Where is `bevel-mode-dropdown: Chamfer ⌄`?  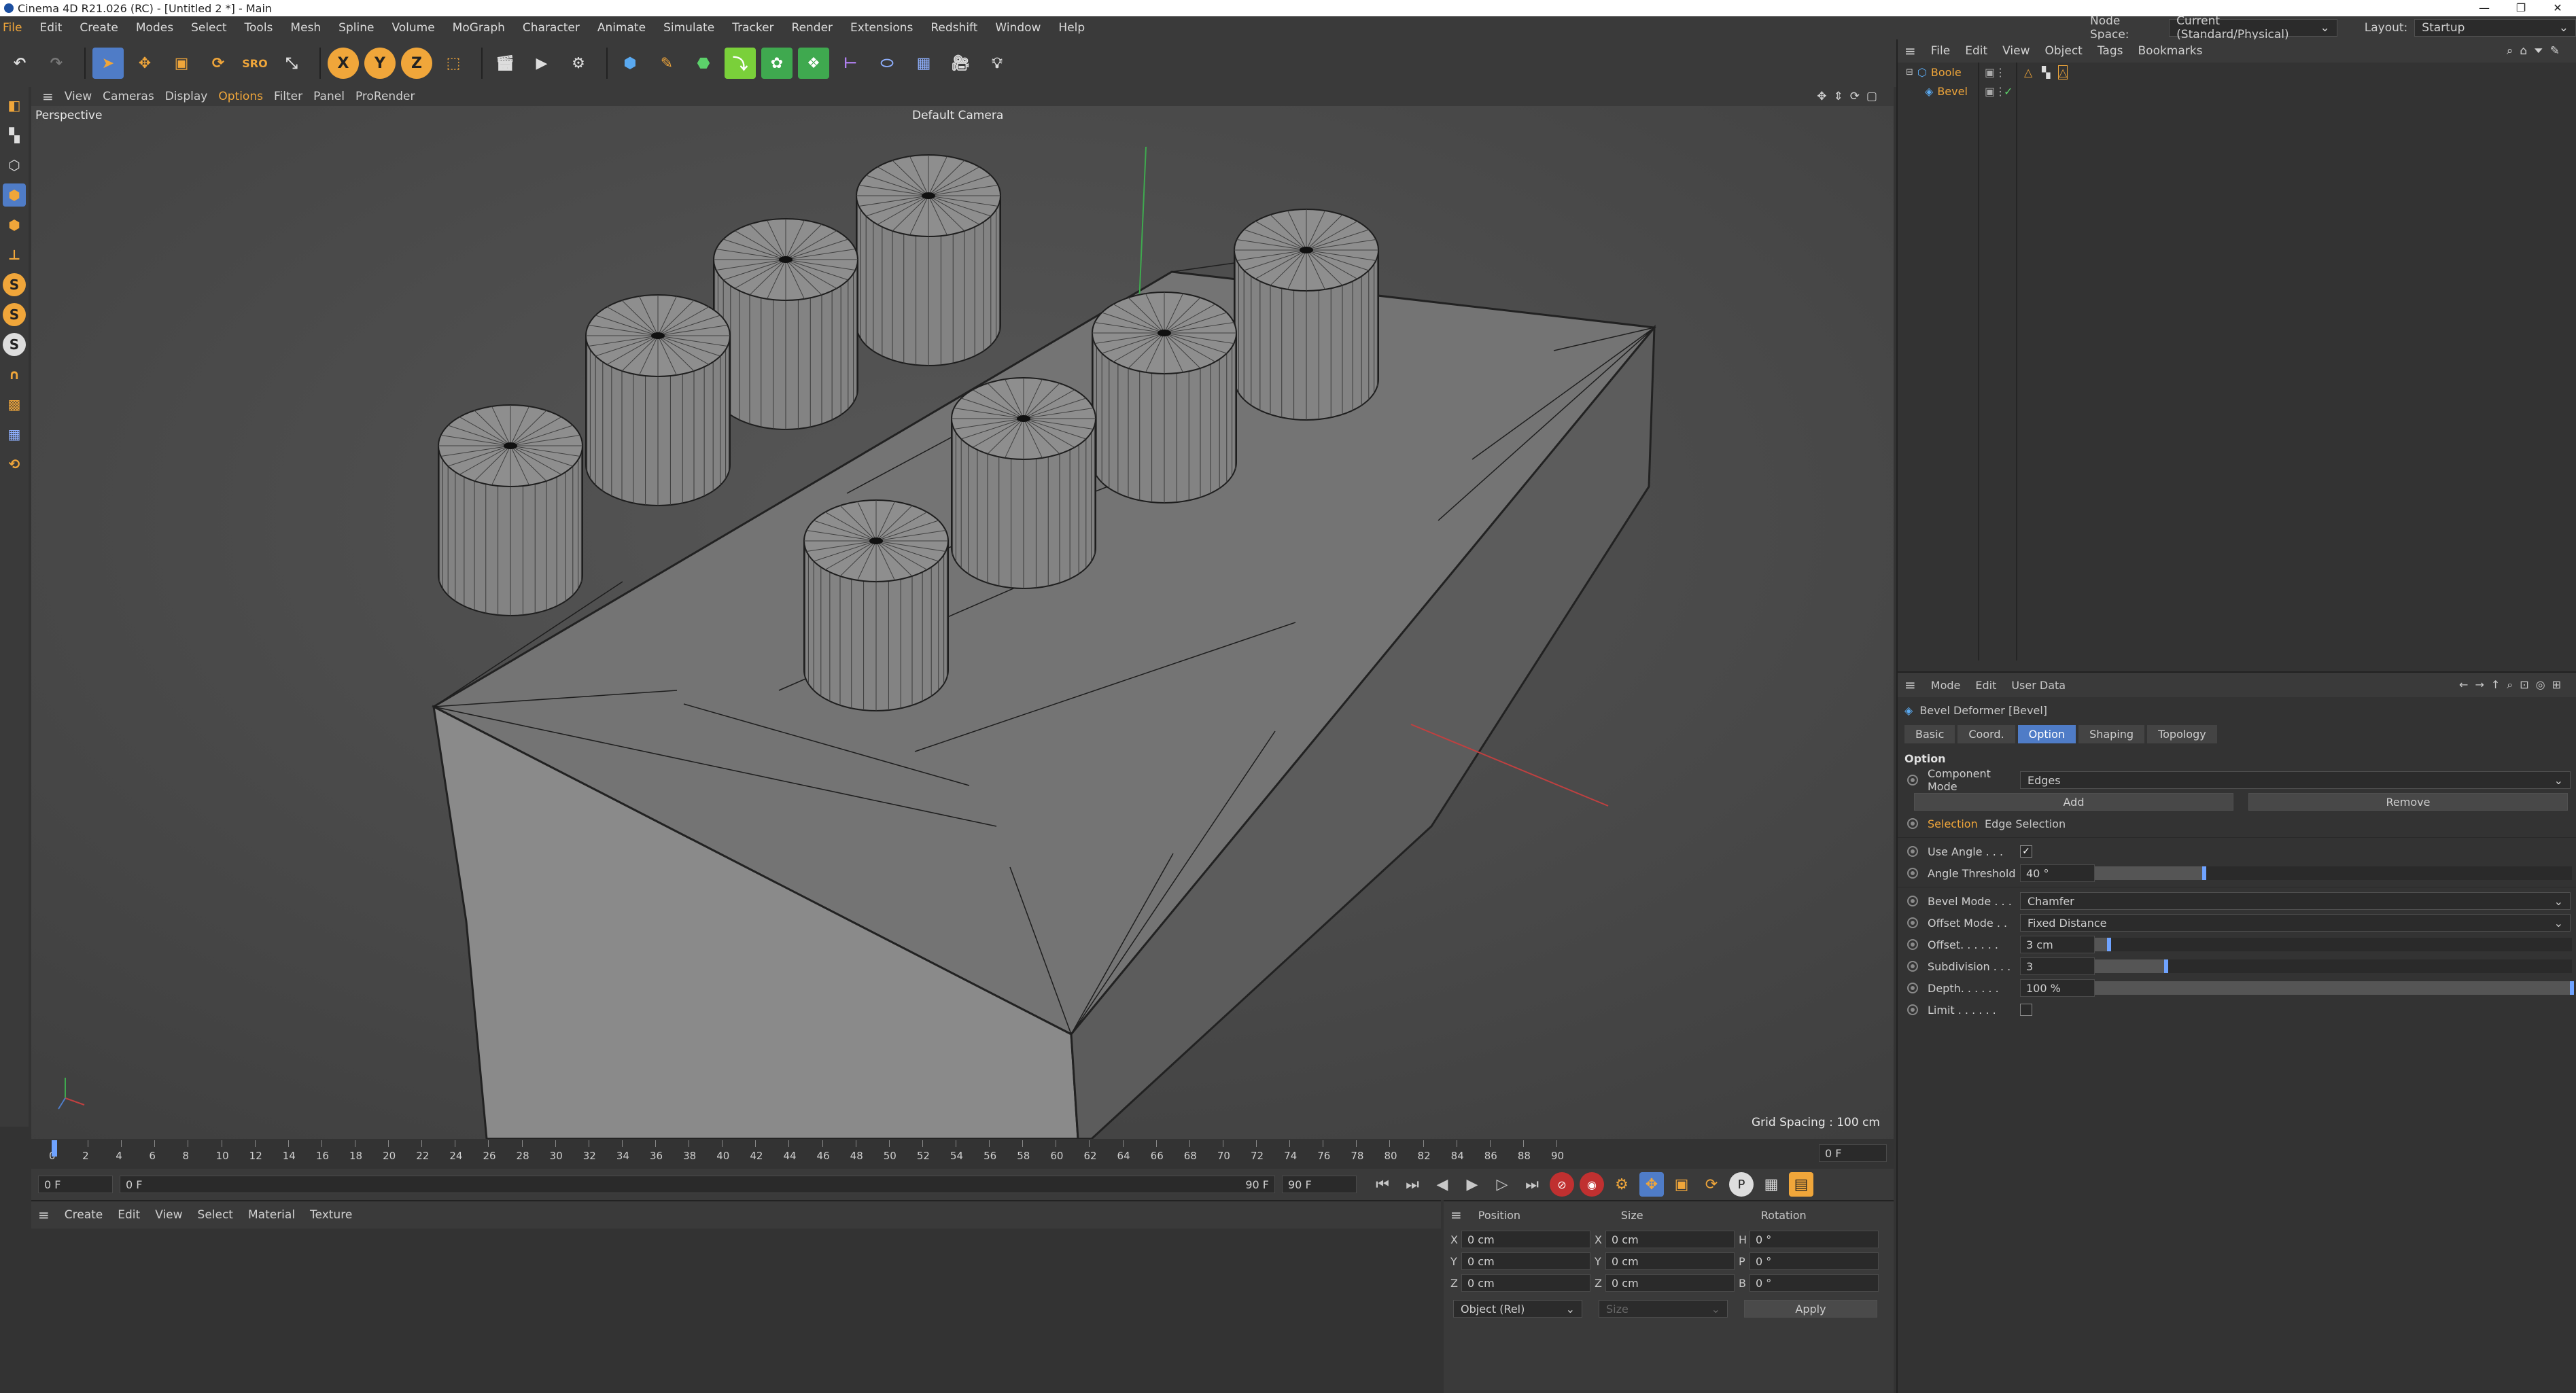
bevel-mode-dropdown: Chamfer ⌄ is located at coordinates (2295, 901).